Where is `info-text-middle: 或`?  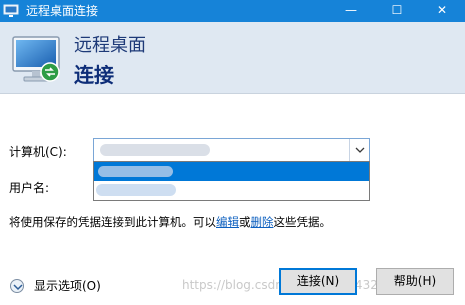 info-text-middle: 或 is located at coordinates (245, 222).